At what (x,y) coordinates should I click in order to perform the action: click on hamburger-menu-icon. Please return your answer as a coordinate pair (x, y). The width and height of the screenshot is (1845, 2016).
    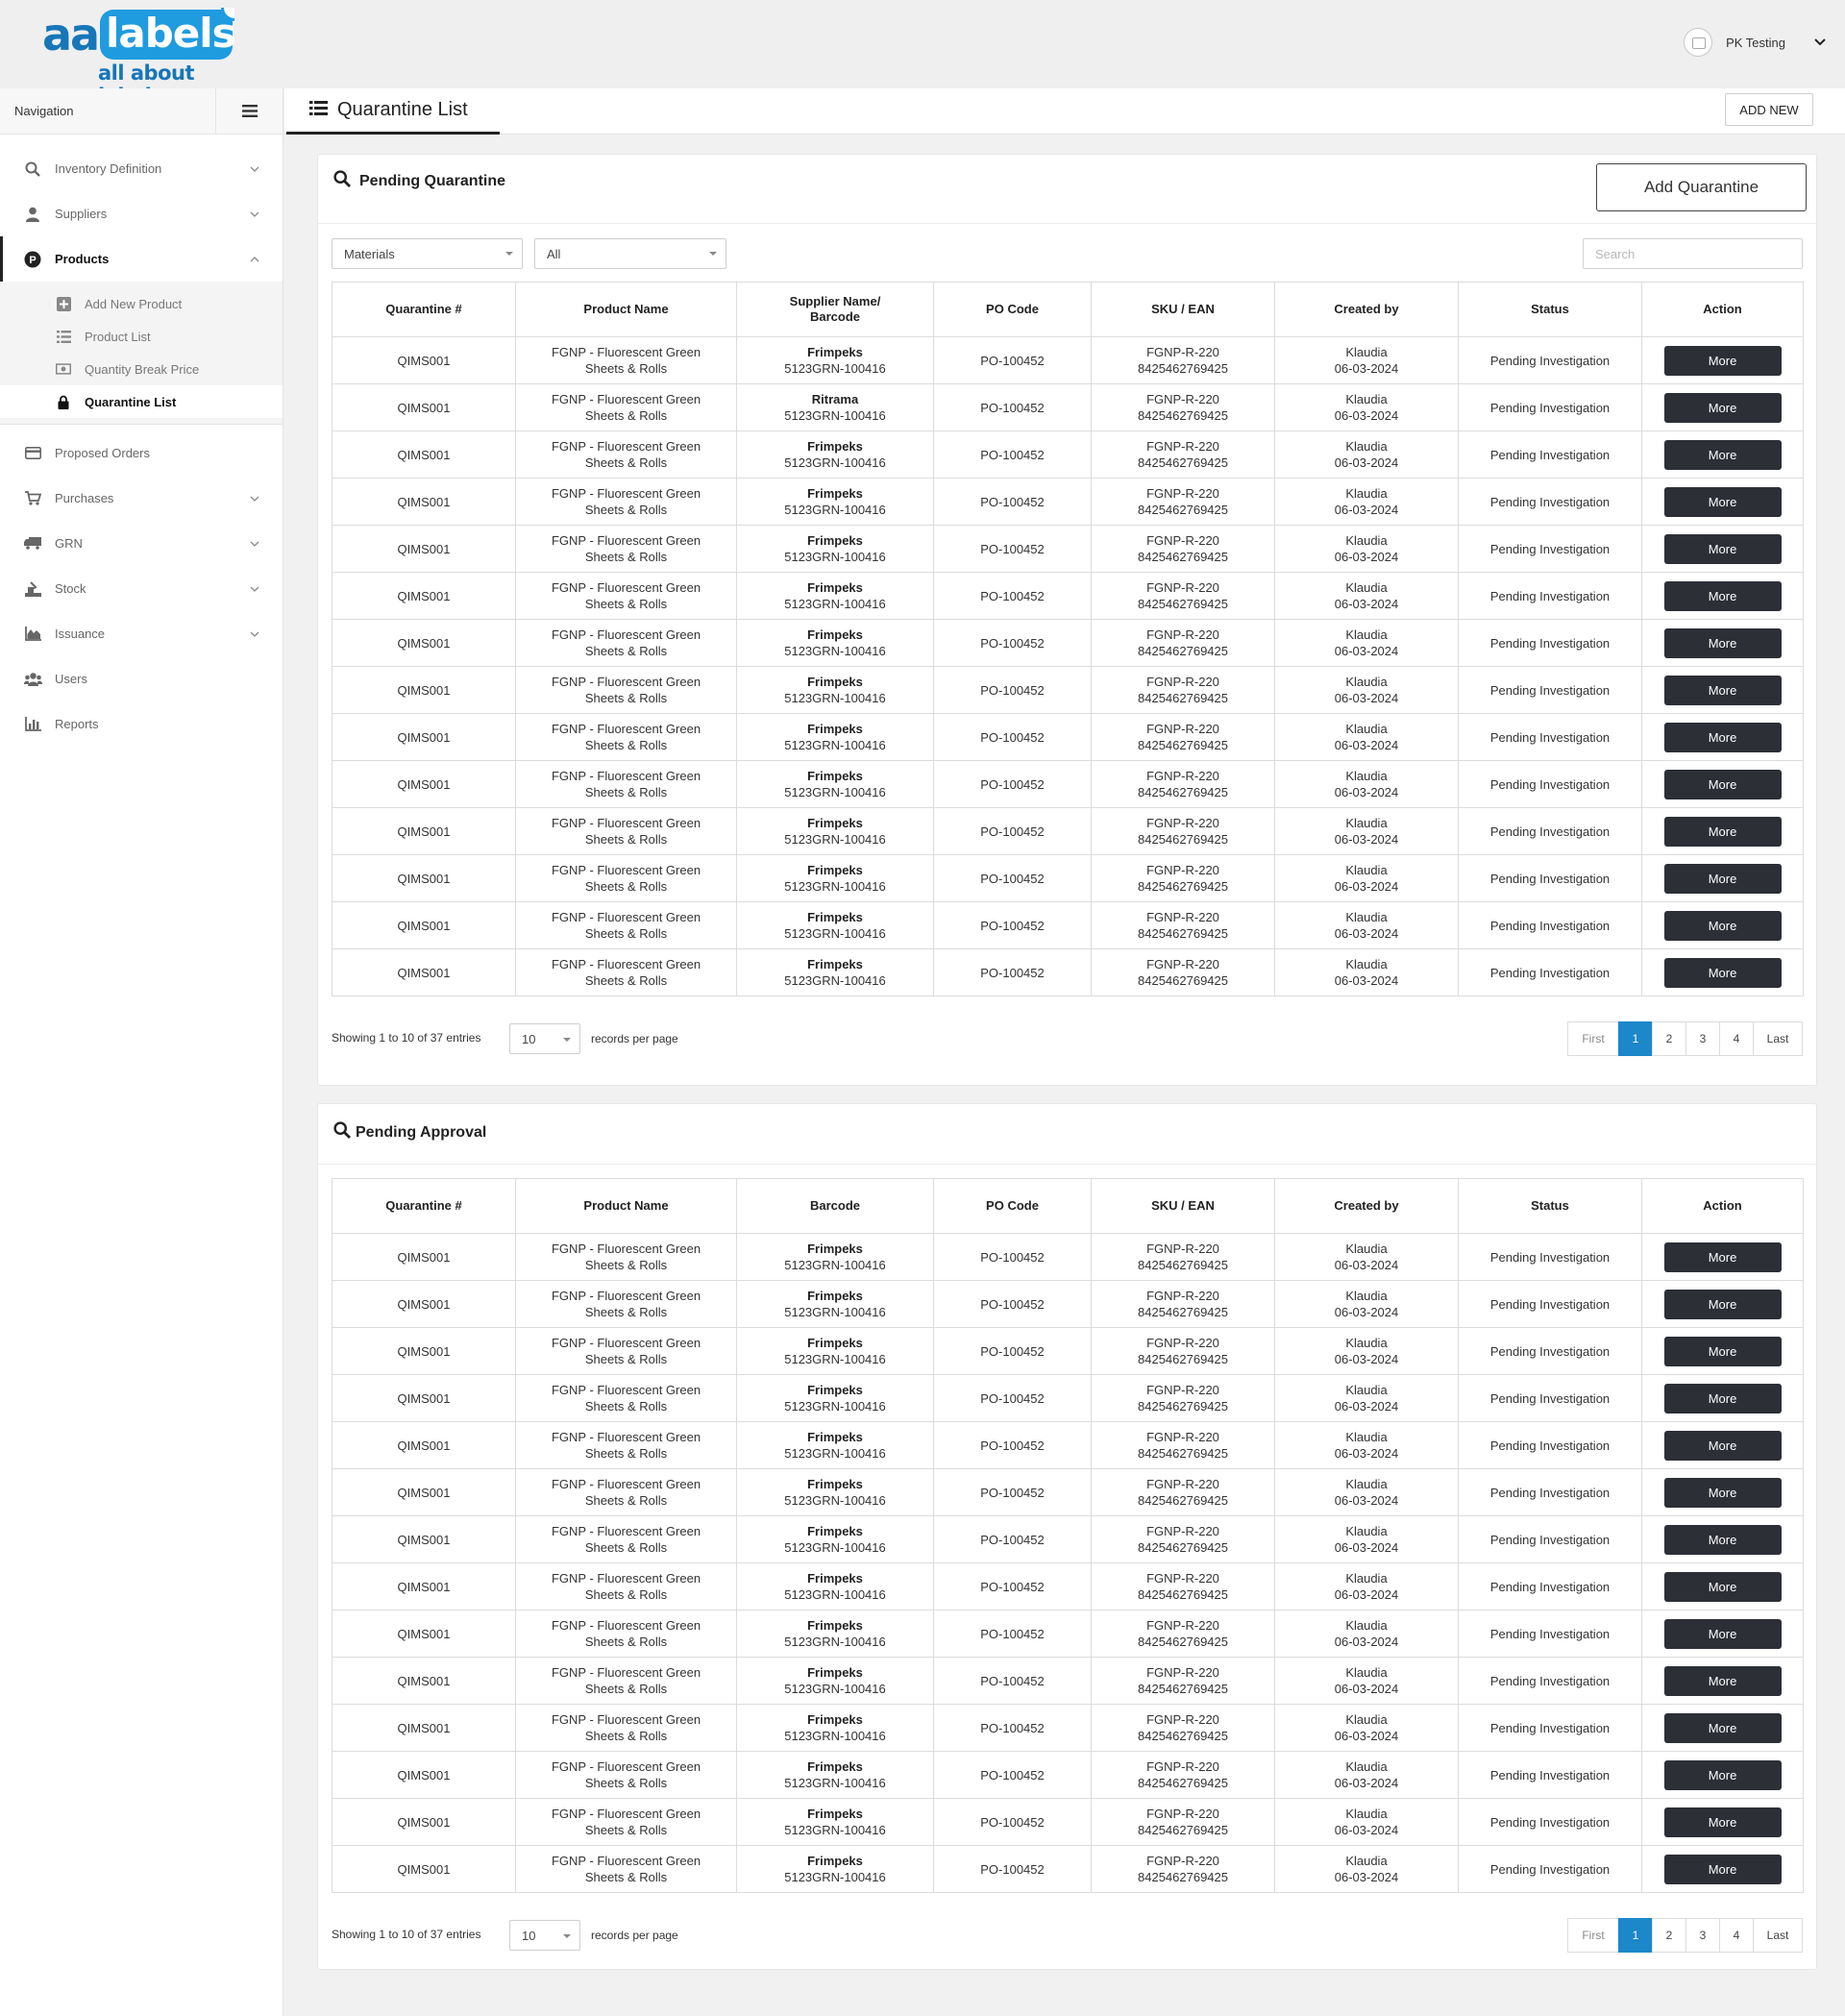
    Looking at the image, I should click on (249, 111).